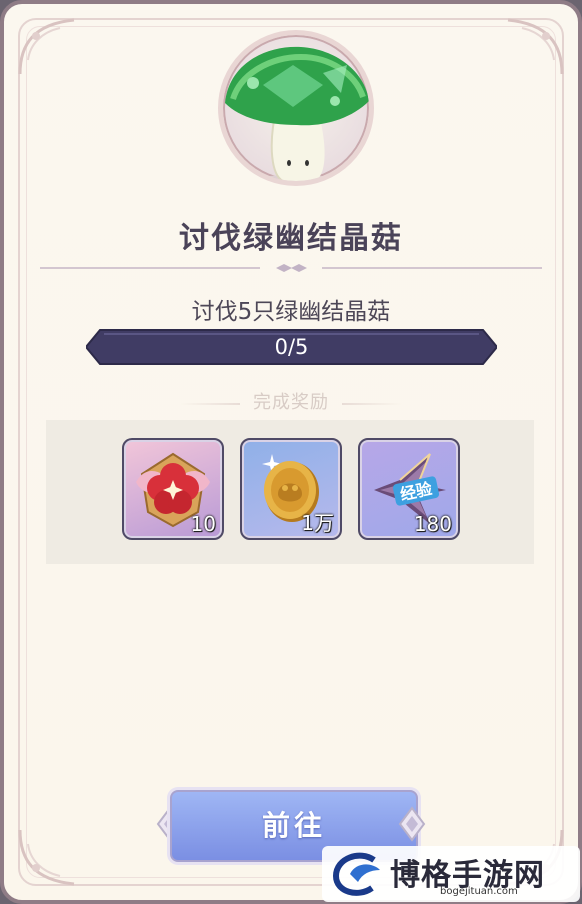 The width and height of the screenshot is (582, 904). I want to click on reward-label: 完成奖励, so click(291, 402).